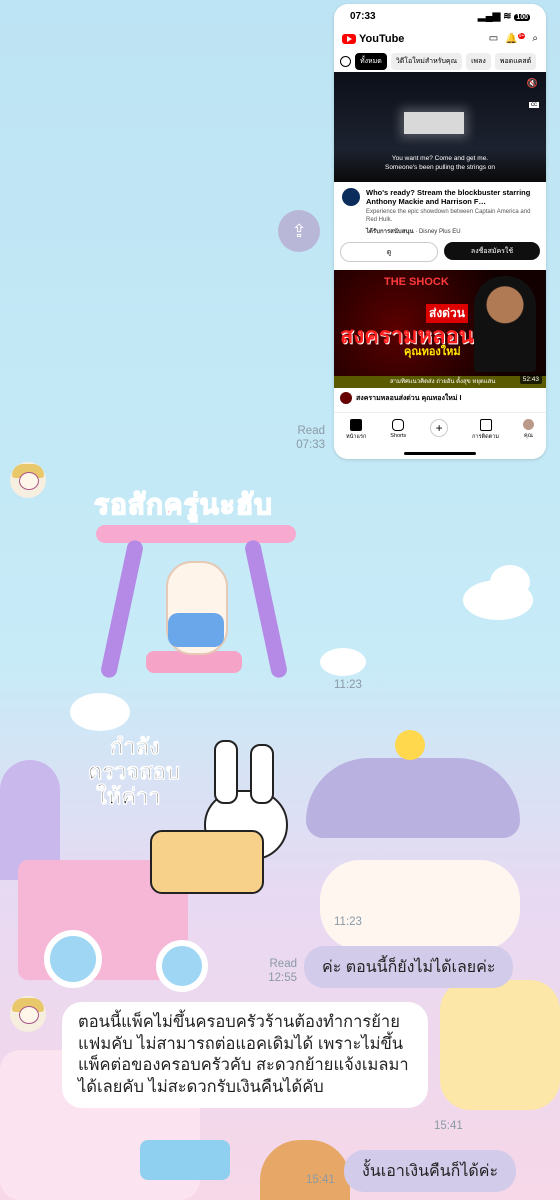 The width and height of the screenshot is (560, 1200). Describe the element at coordinates (440, 453) in the screenshot. I see `home-indicator` at that location.